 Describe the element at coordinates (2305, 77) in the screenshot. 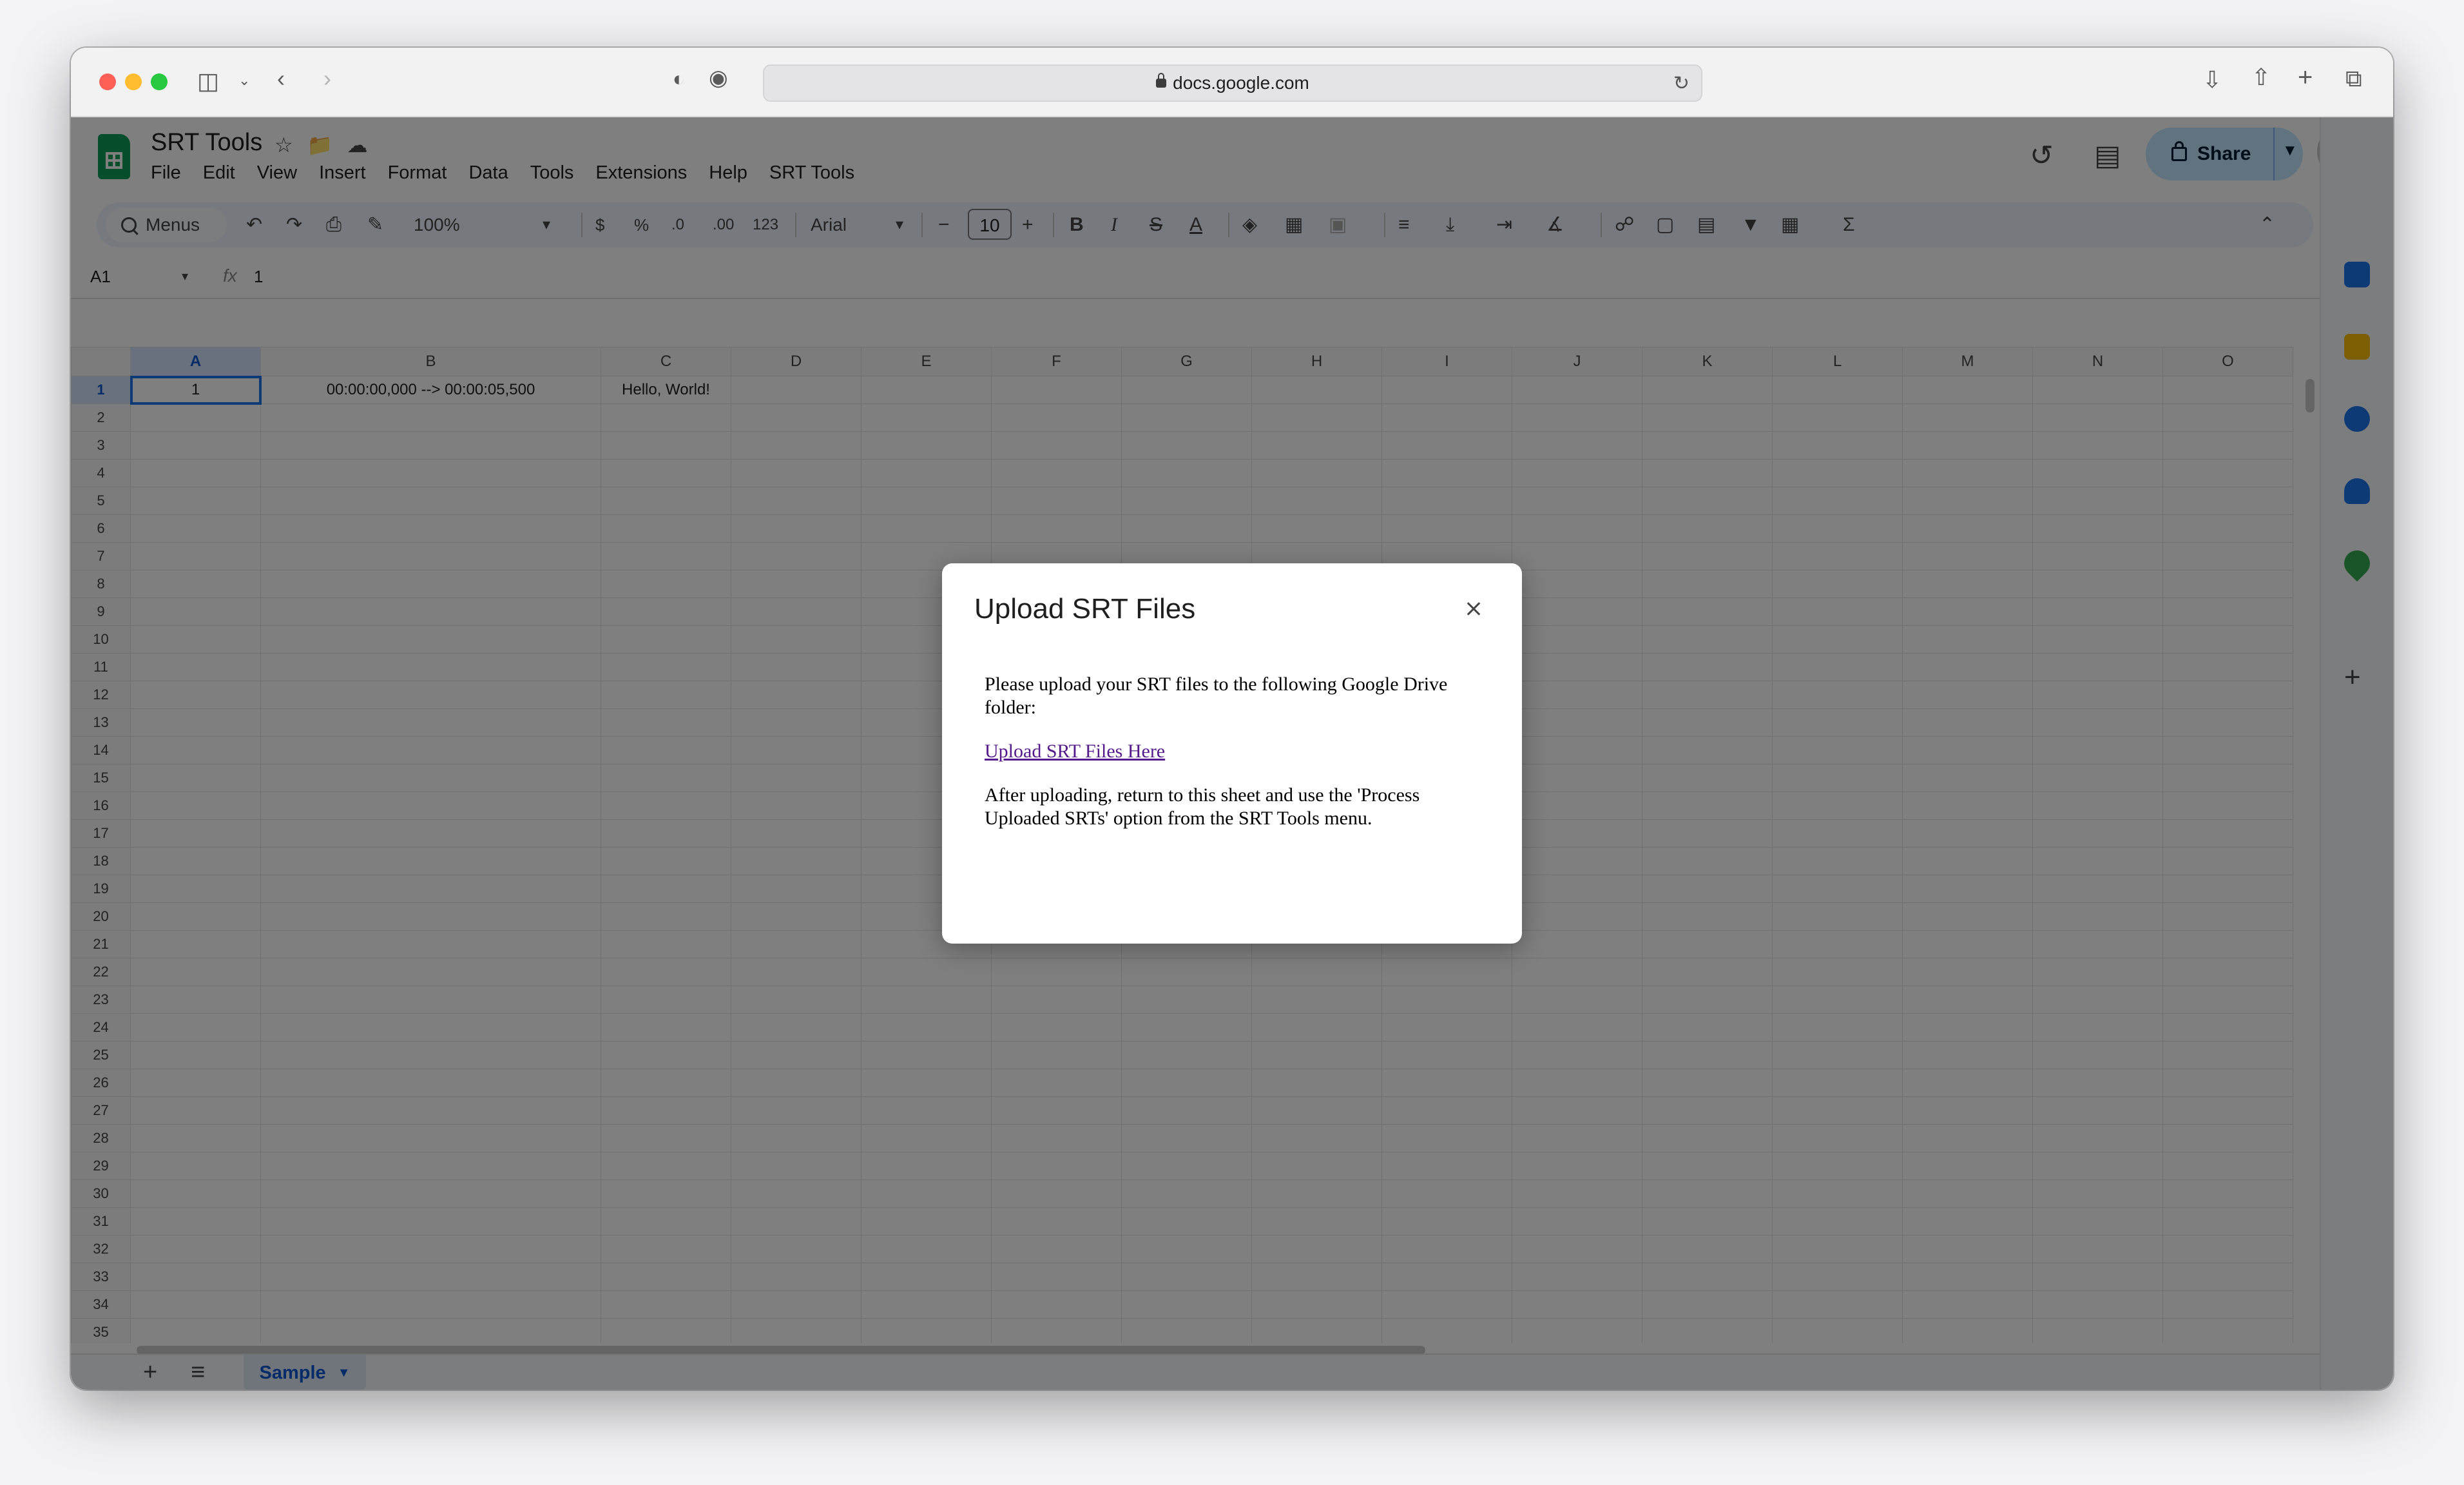

I see `new-tab-icon: +` at that location.